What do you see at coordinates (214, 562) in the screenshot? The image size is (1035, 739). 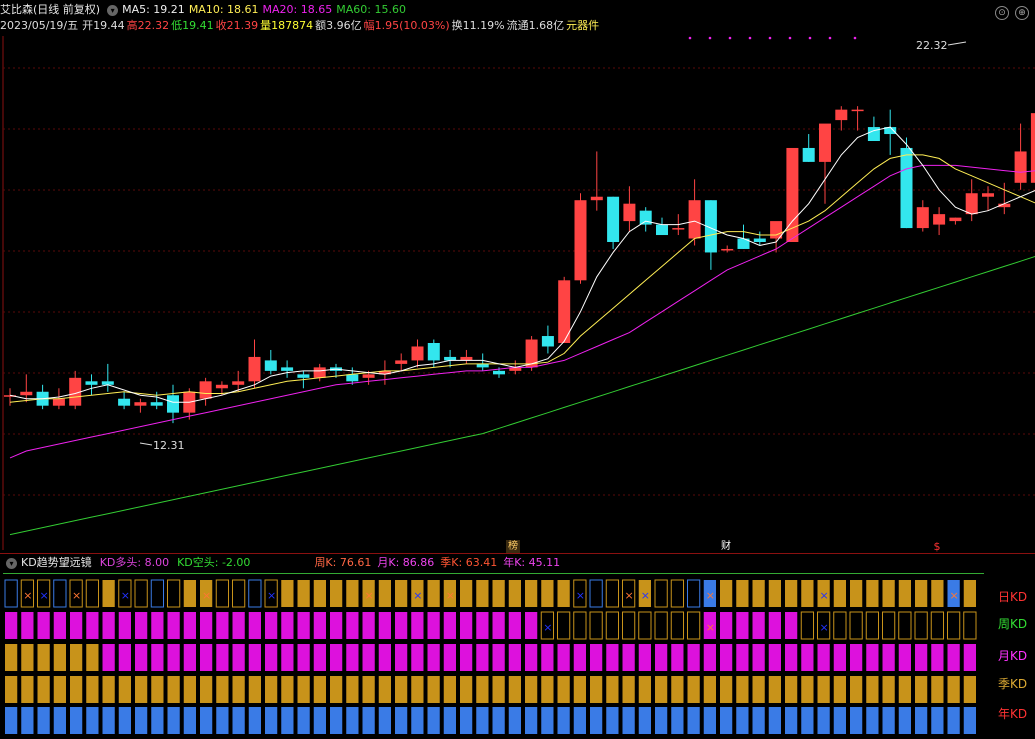 I see `kd-short-value: KD空头: -2.00` at bounding box center [214, 562].